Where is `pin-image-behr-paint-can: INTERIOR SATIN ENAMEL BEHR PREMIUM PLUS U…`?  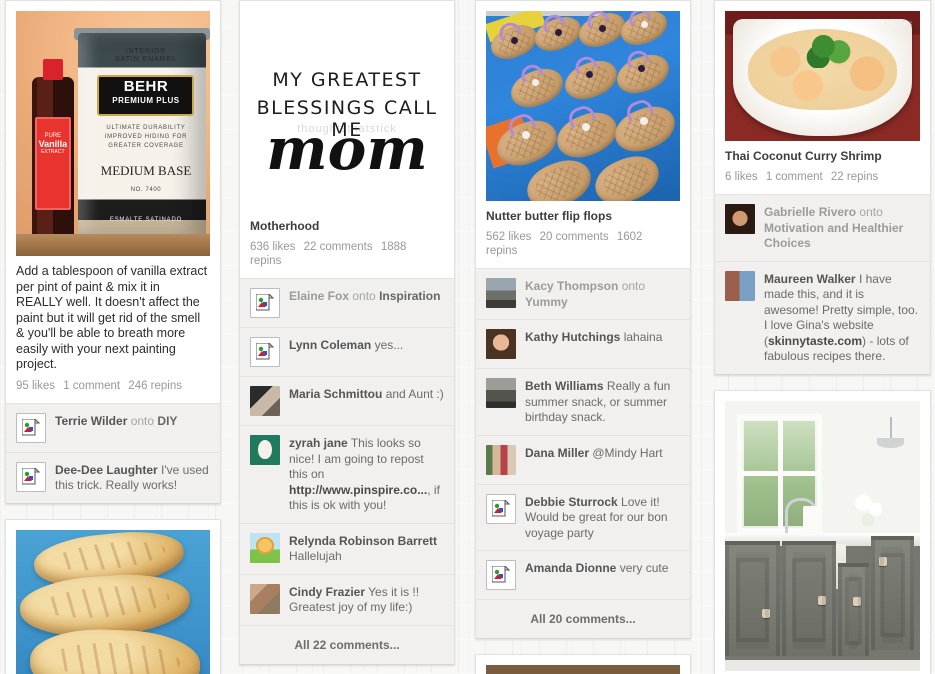
pin-image-behr-paint-can: INTERIOR SATIN ENAMEL BEHR PREMIUM PLUS U… is located at coordinates (113, 133).